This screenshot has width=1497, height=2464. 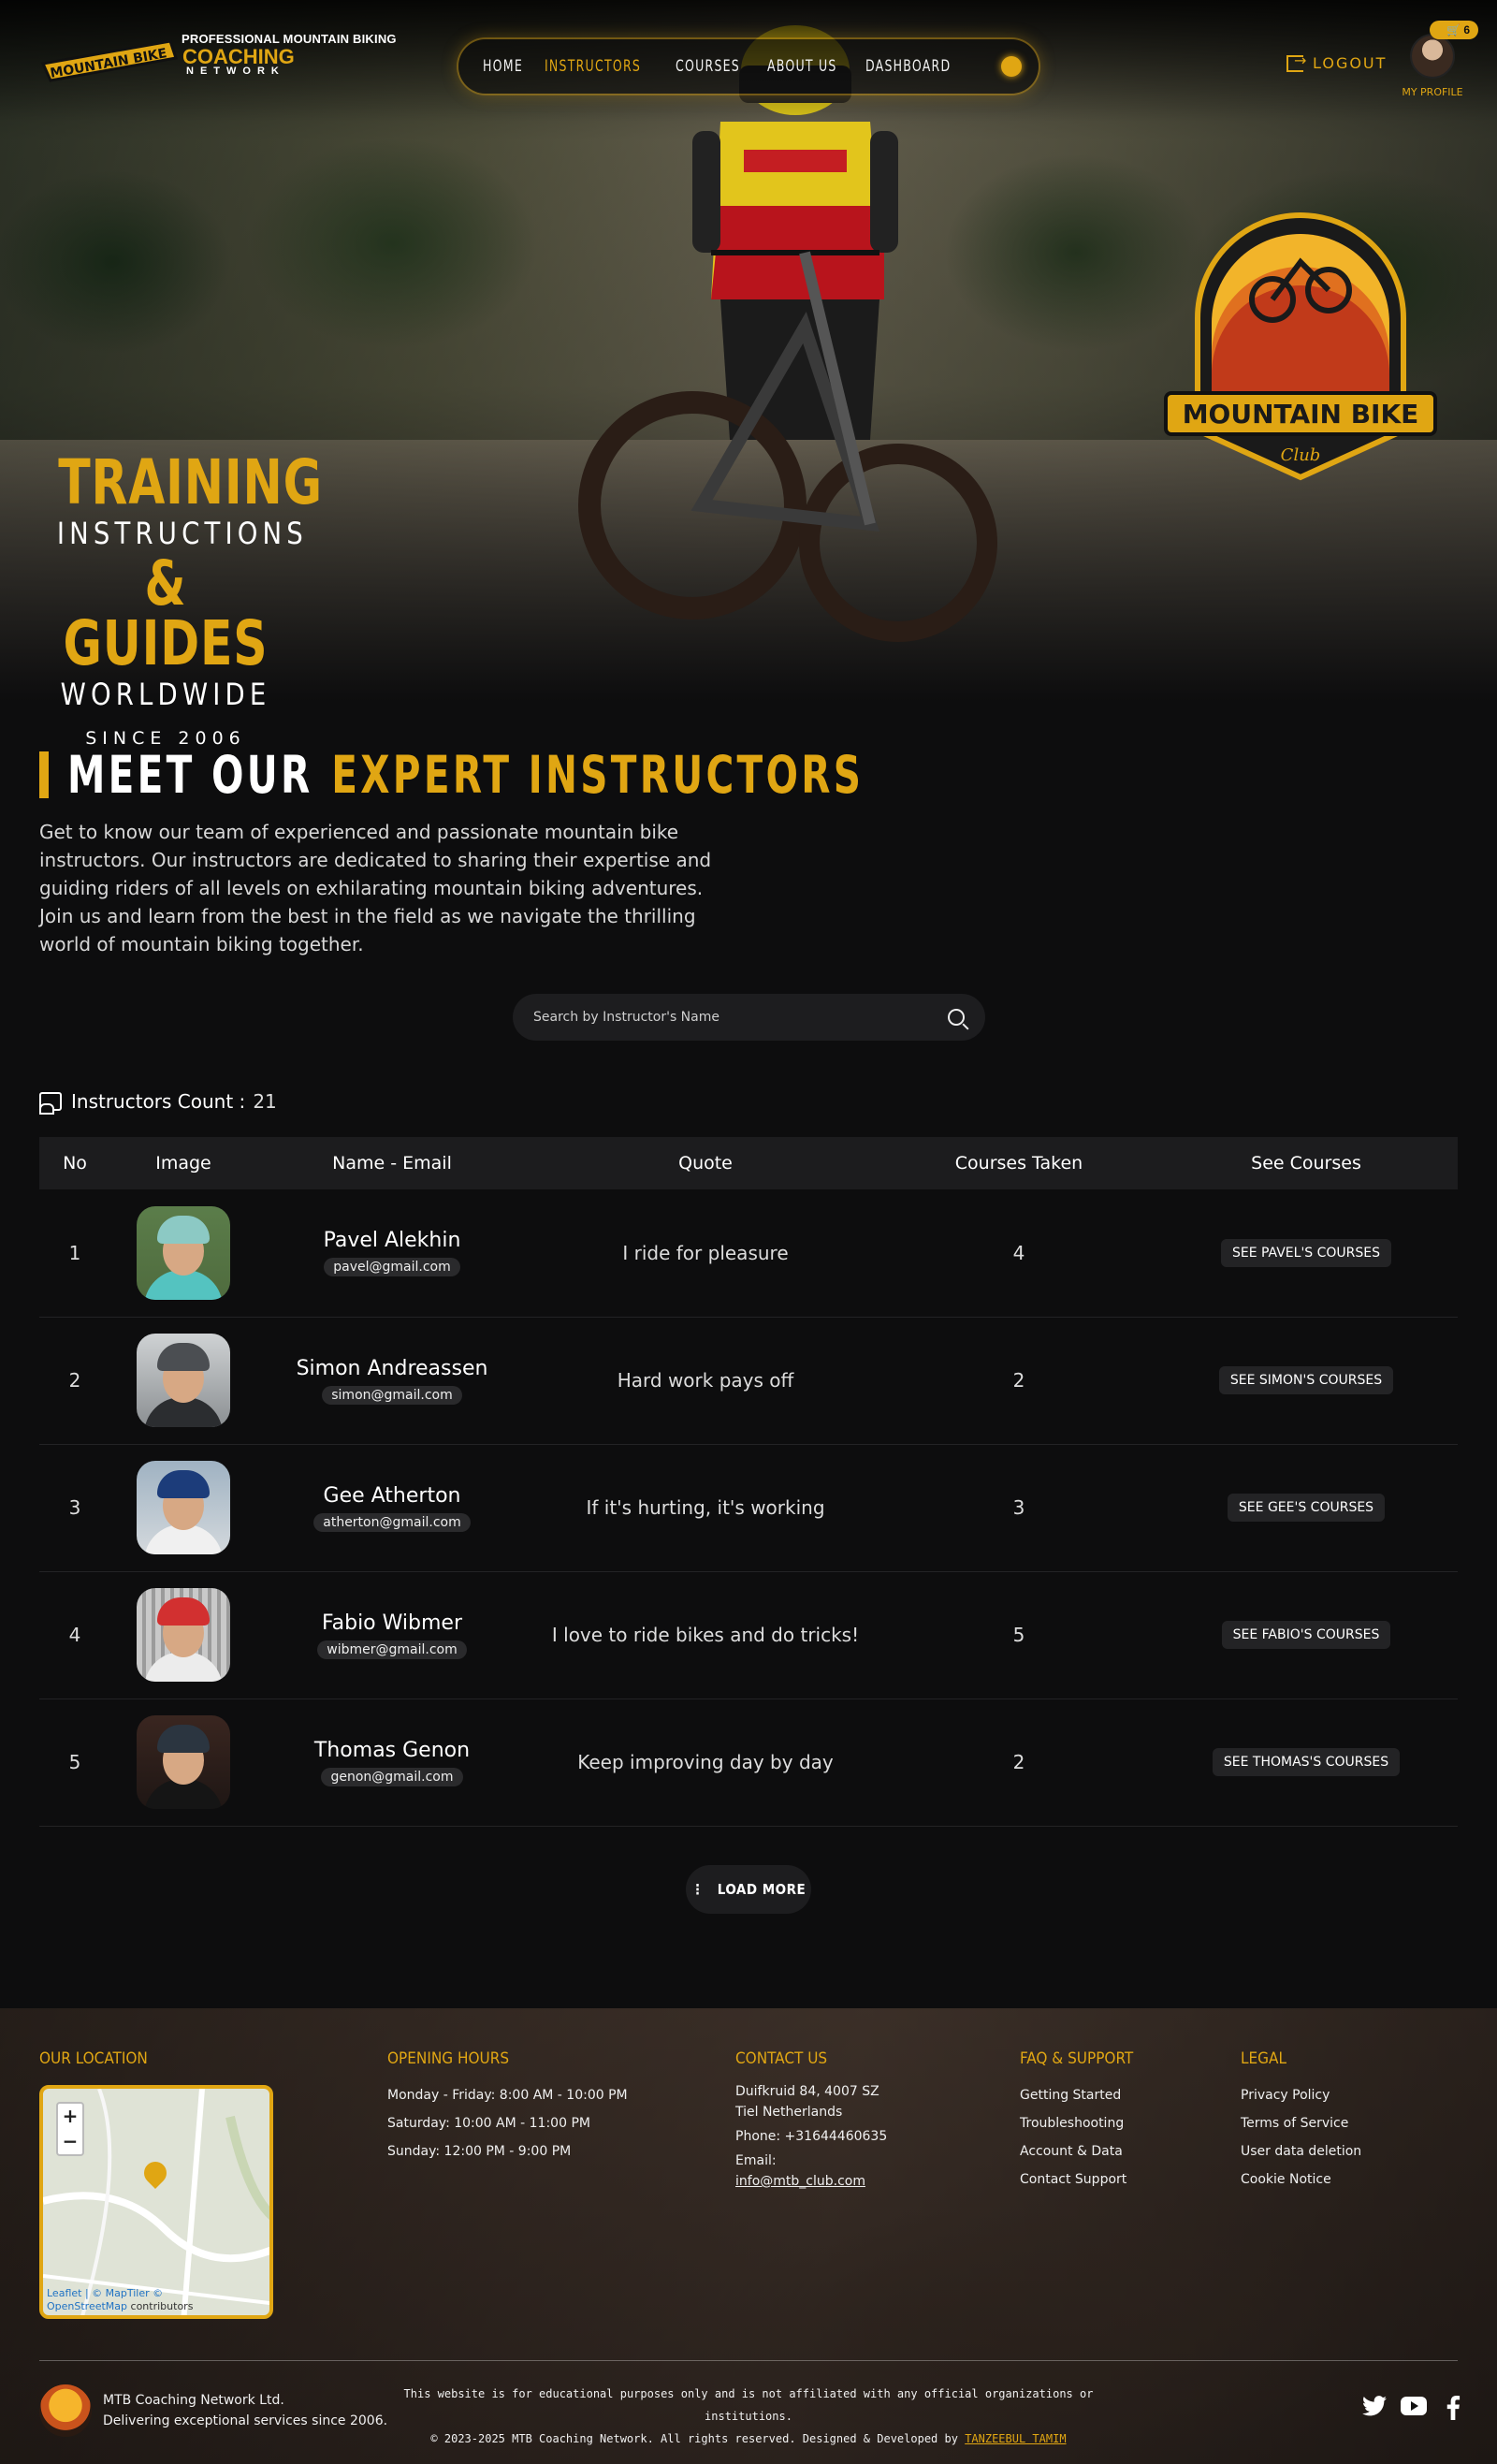 What do you see at coordinates (392, 1368) in the screenshot?
I see `instructor-name: Simon Andreassen` at bounding box center [392, 1368].